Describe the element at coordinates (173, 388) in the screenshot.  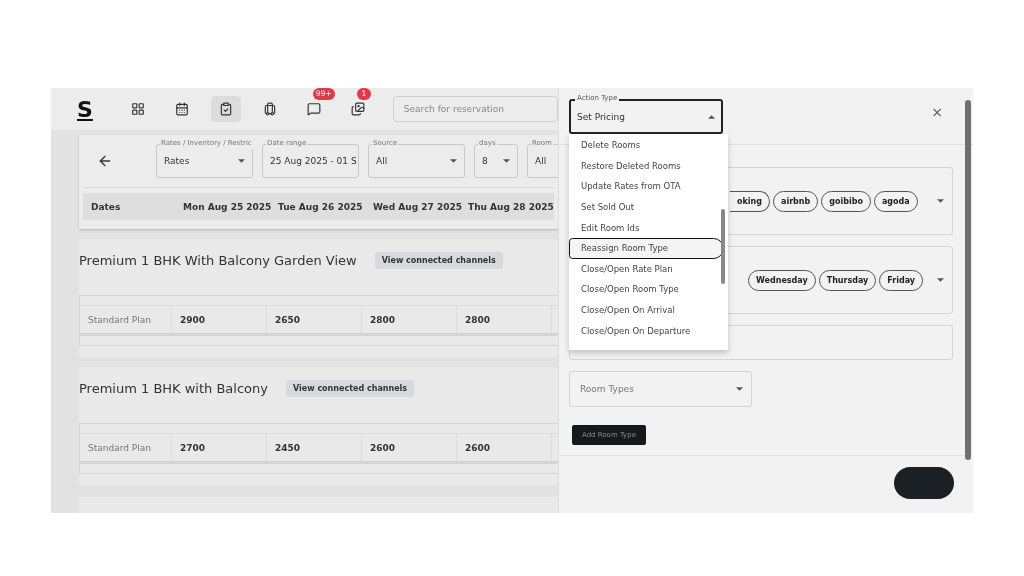
I see `room-name: Premium 1 BHK with Balcony` at that location.